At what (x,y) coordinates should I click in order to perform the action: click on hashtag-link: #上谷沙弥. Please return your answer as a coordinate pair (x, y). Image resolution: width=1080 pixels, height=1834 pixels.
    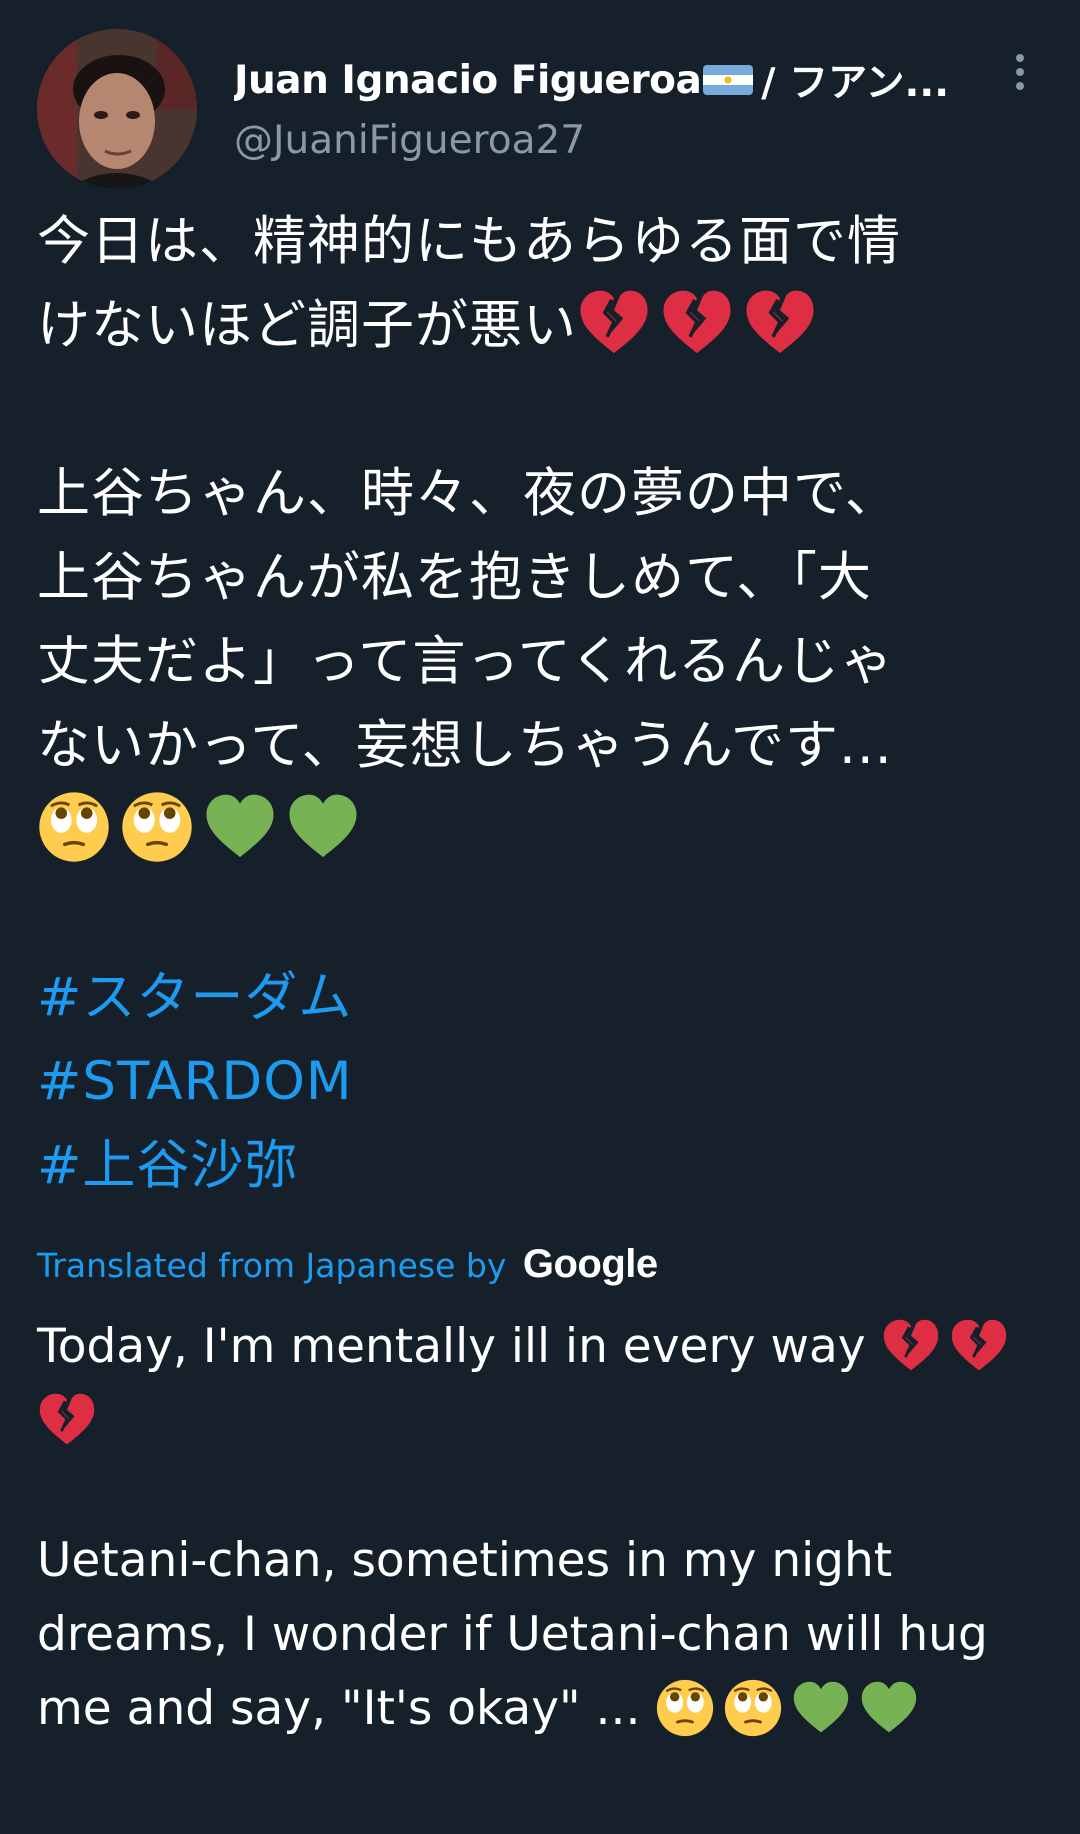
    Looking at the image, I should click on (542, 1166).